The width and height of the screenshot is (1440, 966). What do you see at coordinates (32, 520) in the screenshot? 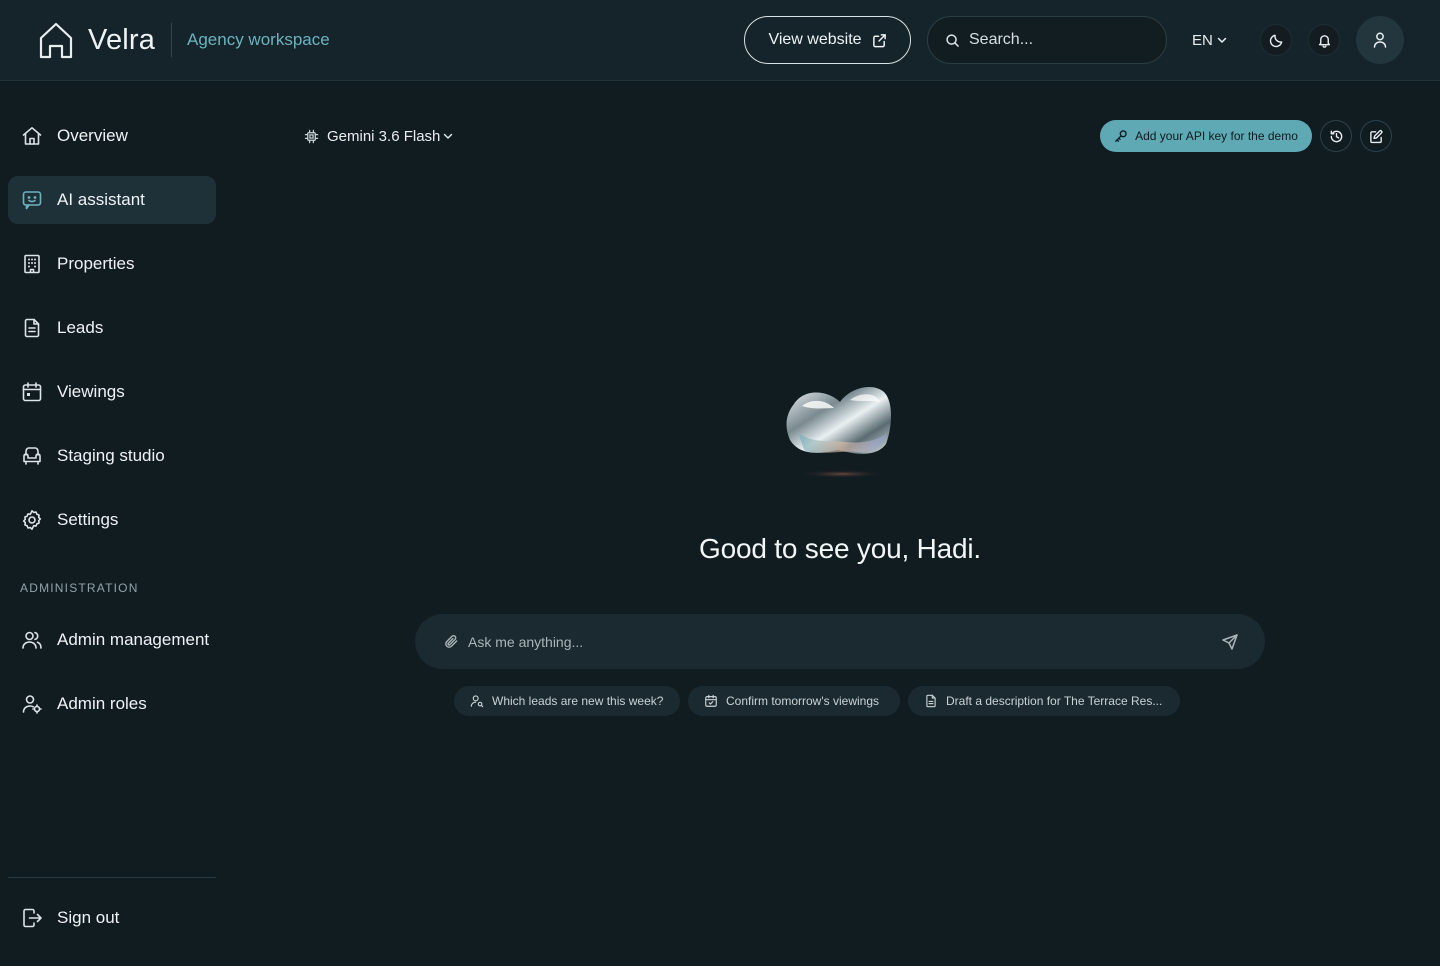
I see `gear-icon` at bounding box center [32, 520].